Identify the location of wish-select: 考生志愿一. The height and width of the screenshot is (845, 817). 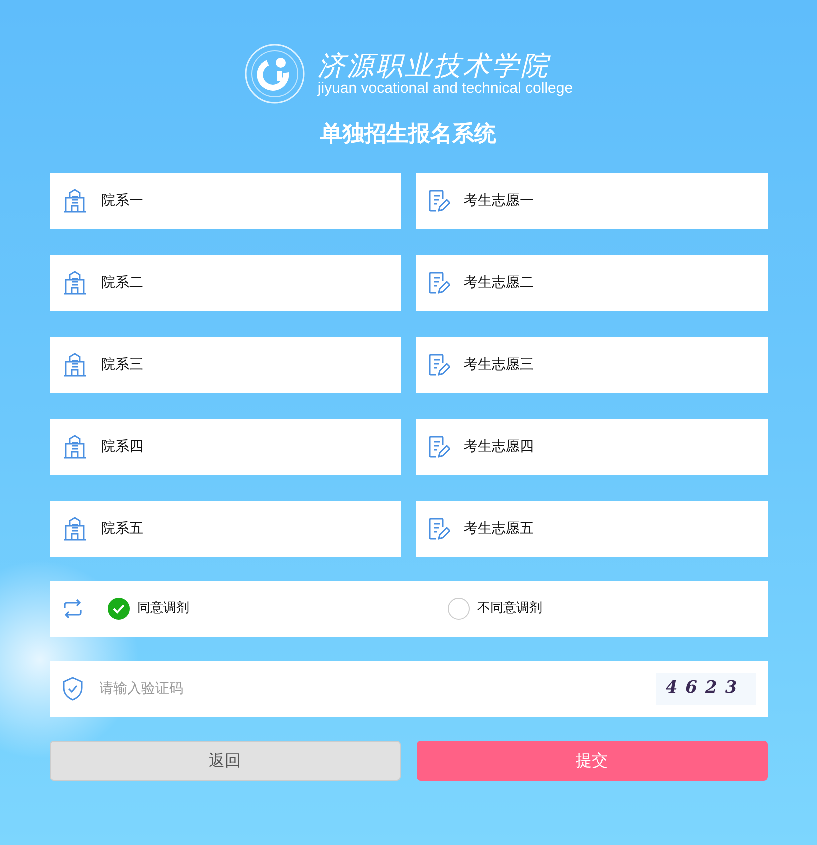
(592, 201).